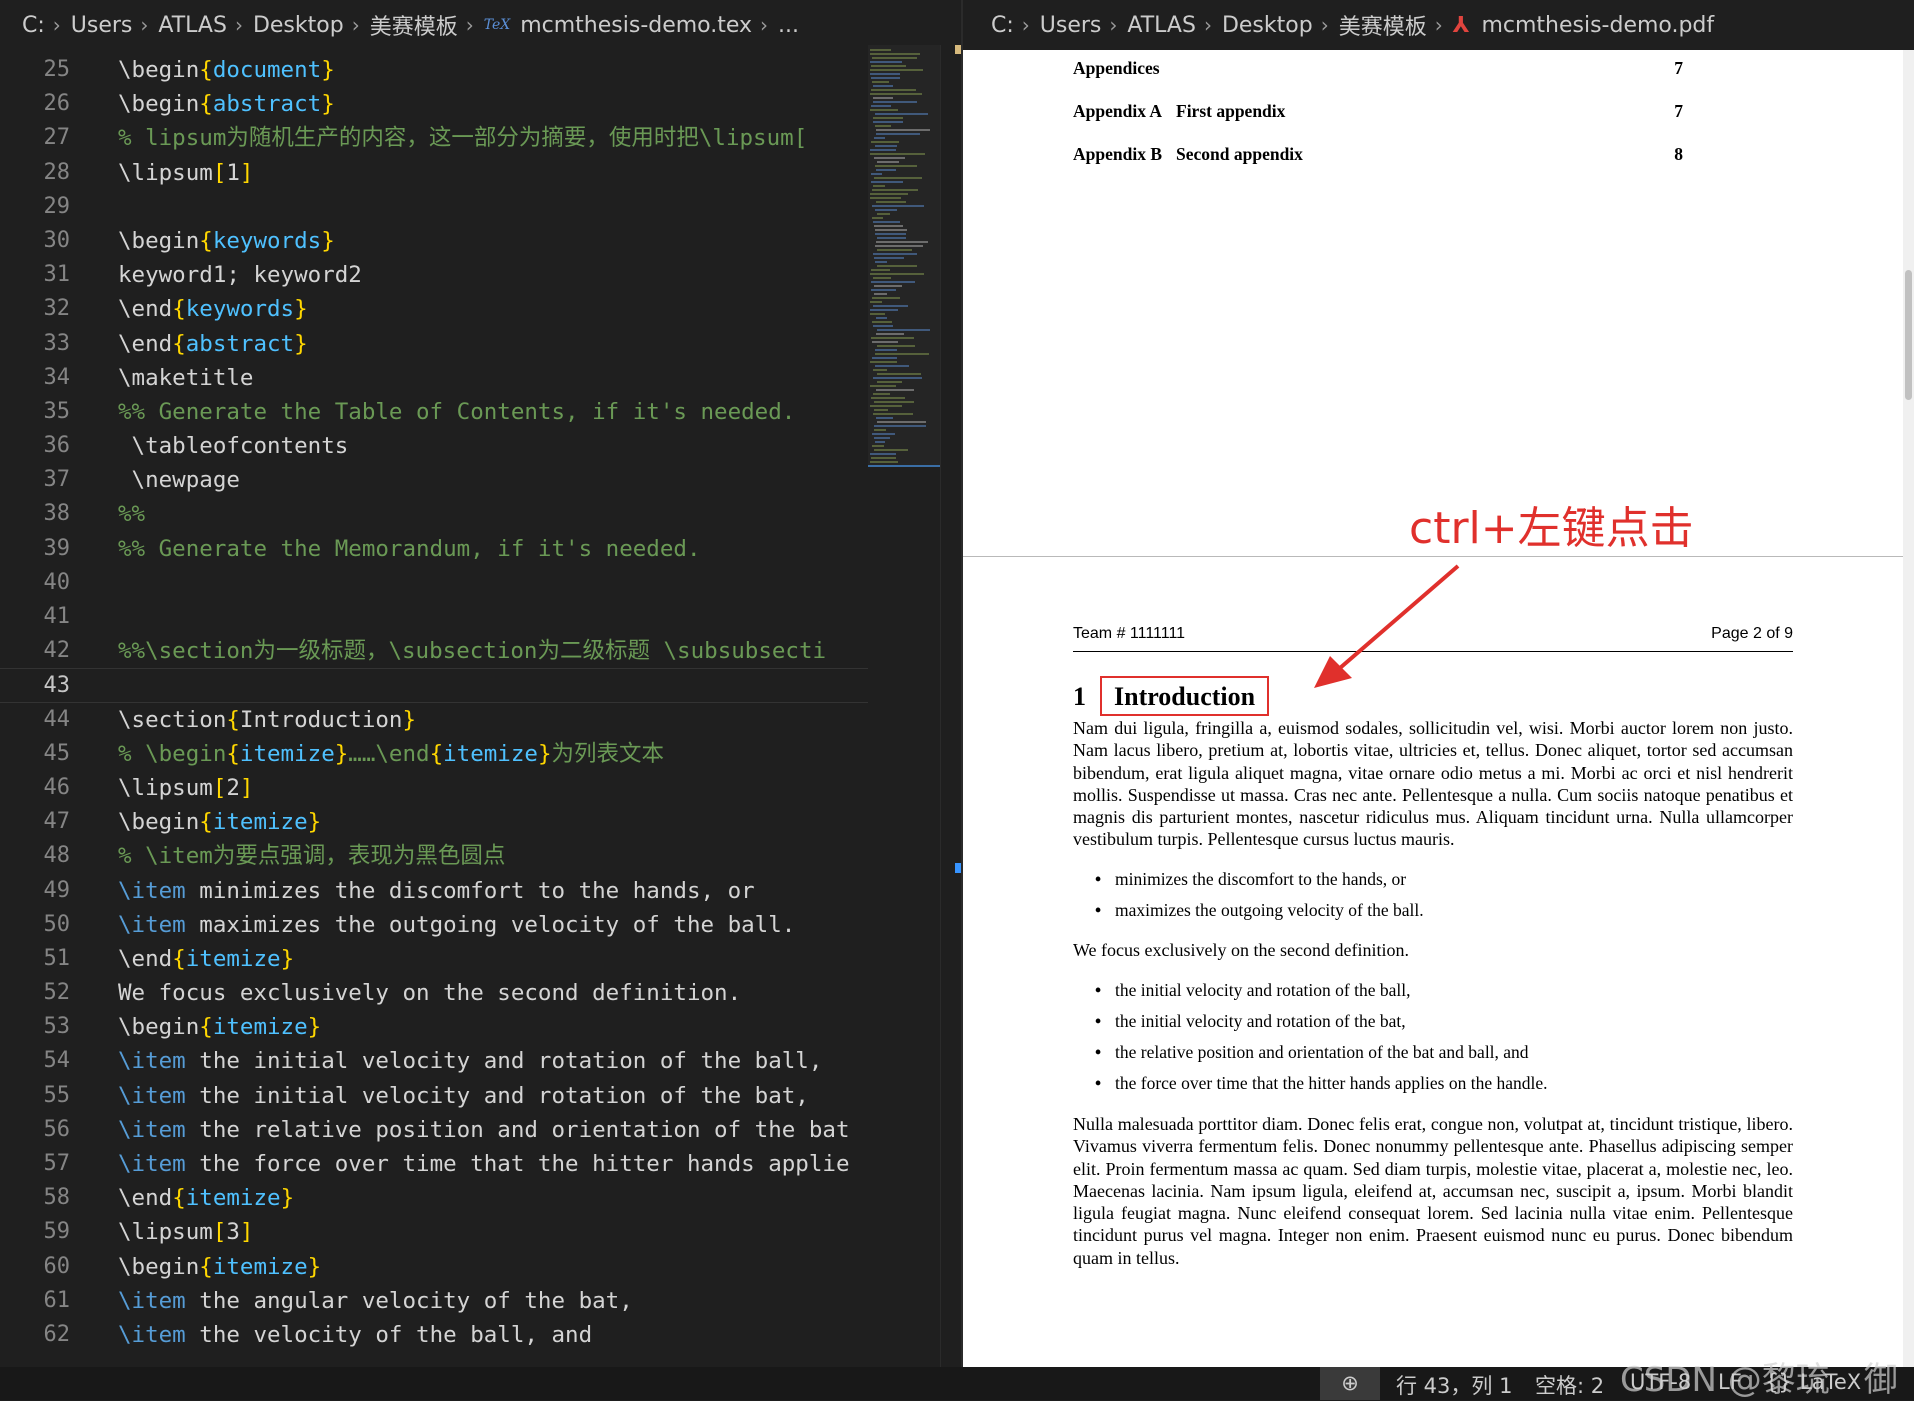 The image size is (1914, 1401). I want to click on code-line: 34 \maketitle, so click(434, 378).